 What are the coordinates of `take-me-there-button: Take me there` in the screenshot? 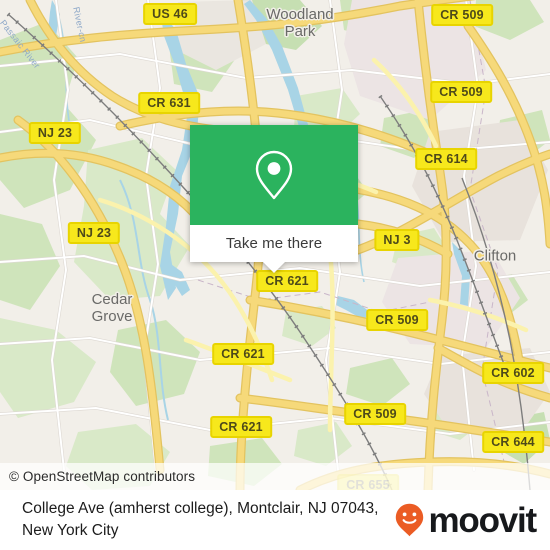 It's located at (274, 243).